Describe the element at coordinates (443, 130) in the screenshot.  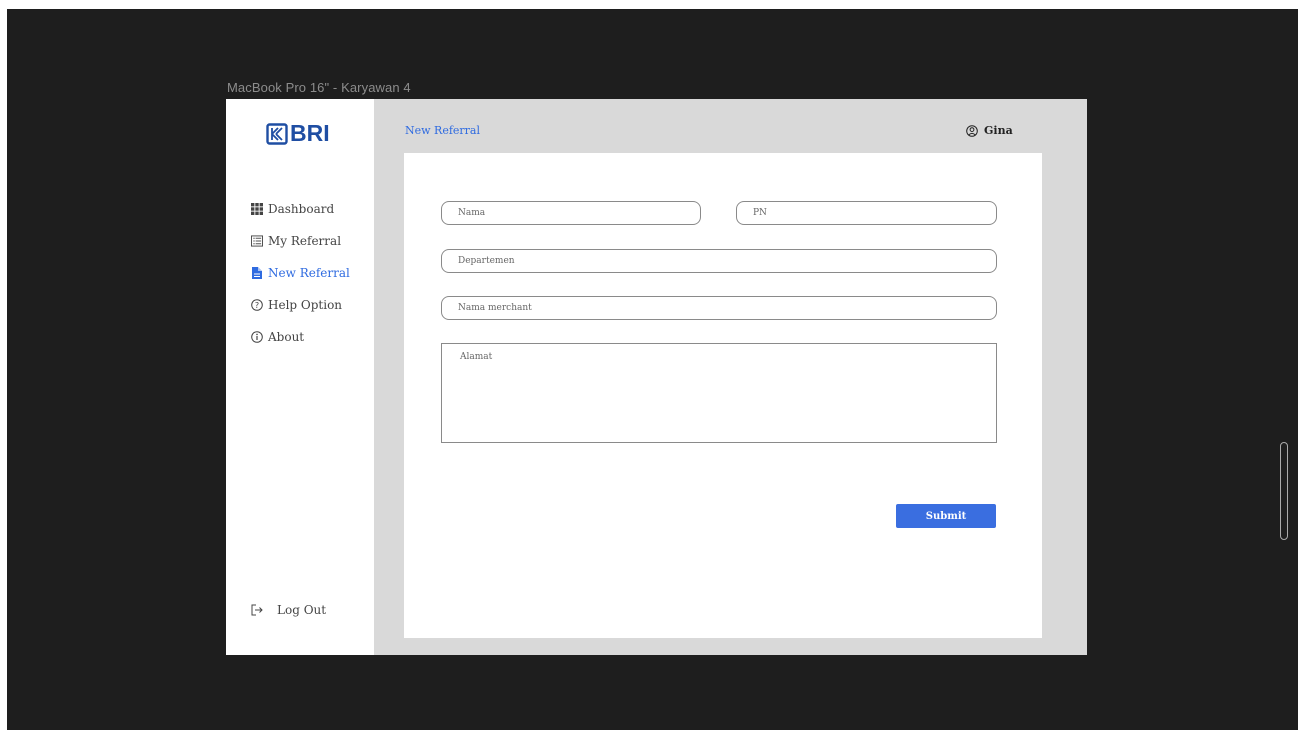
I see `page-title: New Referral` at that location.